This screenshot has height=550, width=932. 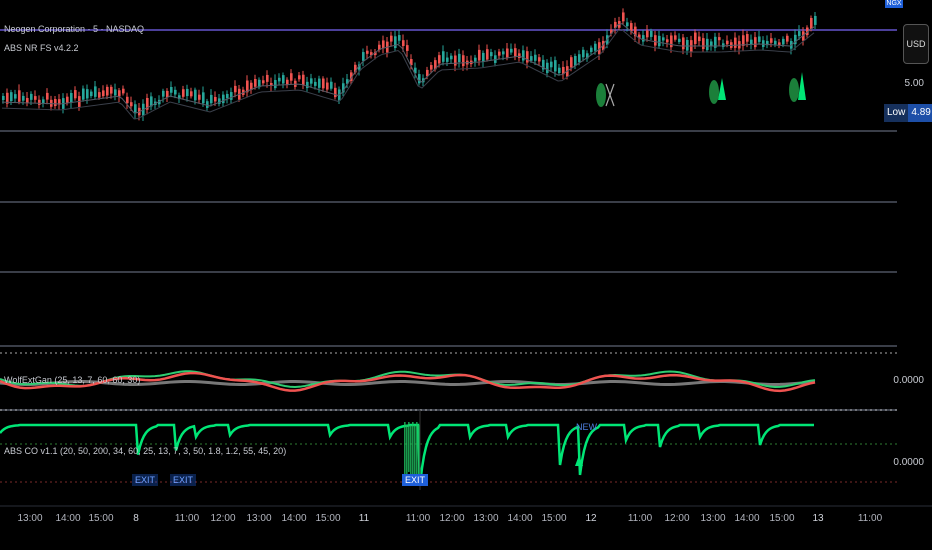 I want to click on signal-marker, so click(x=601, y=95).